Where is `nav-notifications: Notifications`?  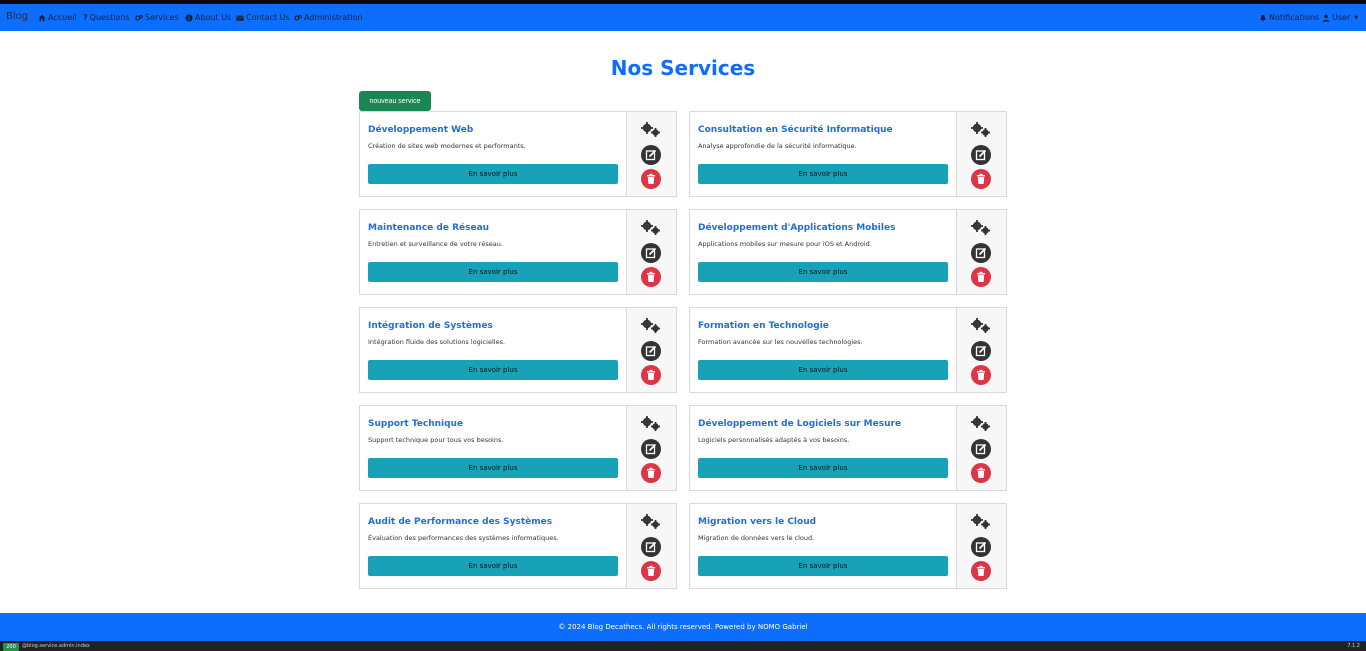 nav-notifications: Notifications is located at coordinates (1289, 17).